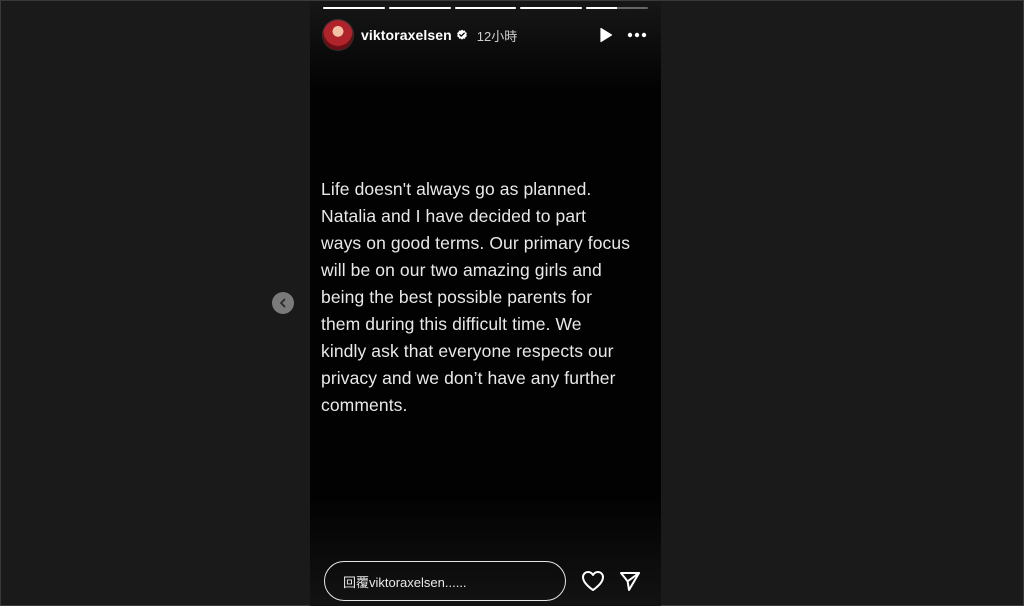 This screenshot has width=1024, height=606. I want to click on chevron-left-icon, so click(283, 303).